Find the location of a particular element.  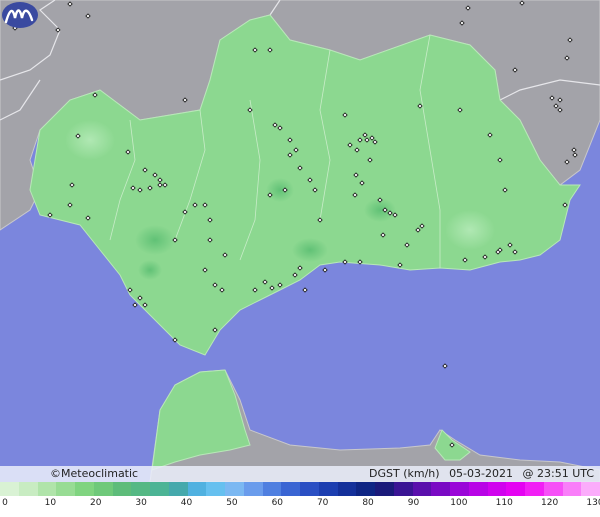

scale-tick-label: 0 is located at coordinates (5, 503).